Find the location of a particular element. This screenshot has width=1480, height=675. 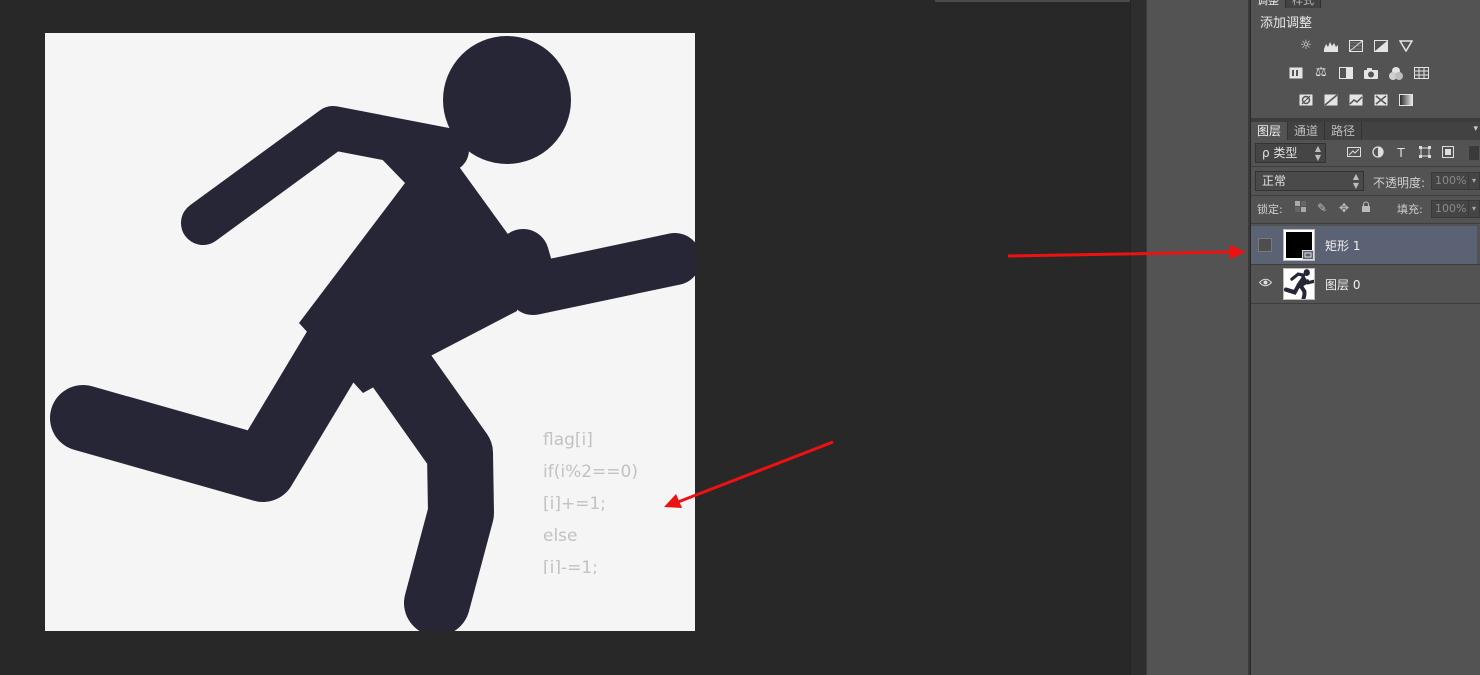

code-line-5: [i]-=1; is located at coordinates (570, 566).